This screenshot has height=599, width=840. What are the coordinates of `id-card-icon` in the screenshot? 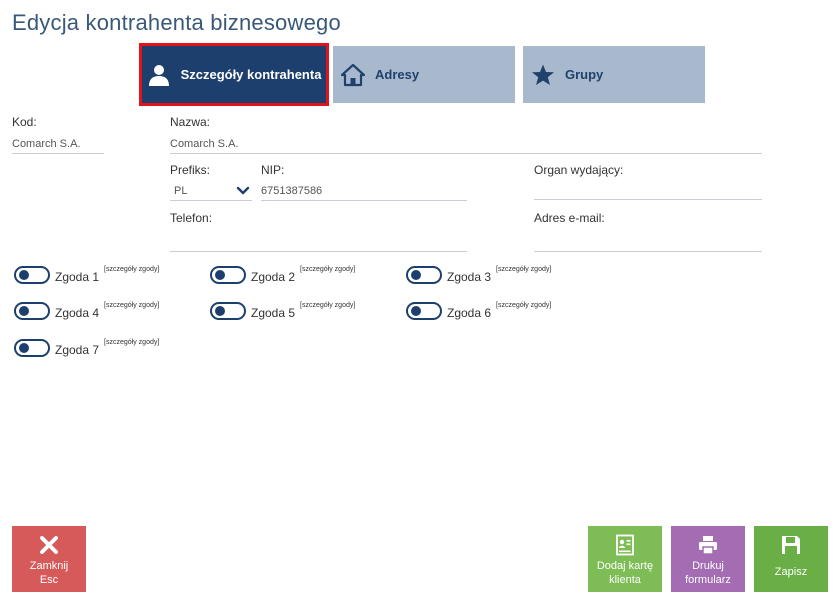 It's located at (625, 545).